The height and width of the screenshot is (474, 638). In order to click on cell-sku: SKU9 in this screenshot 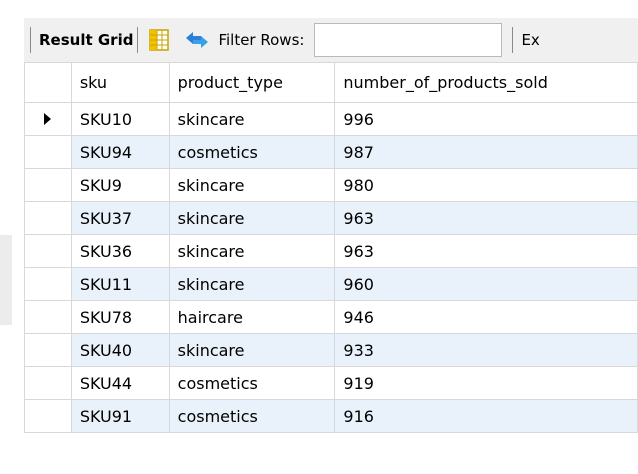, I will do `click(120, 185)`.